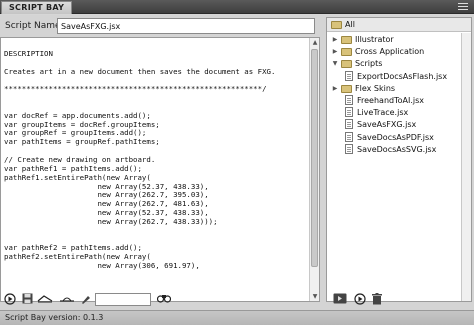  Describe the element at coordinates (34, 26) in the screenshot. I see `script-name-label: Script Name:` at that location.